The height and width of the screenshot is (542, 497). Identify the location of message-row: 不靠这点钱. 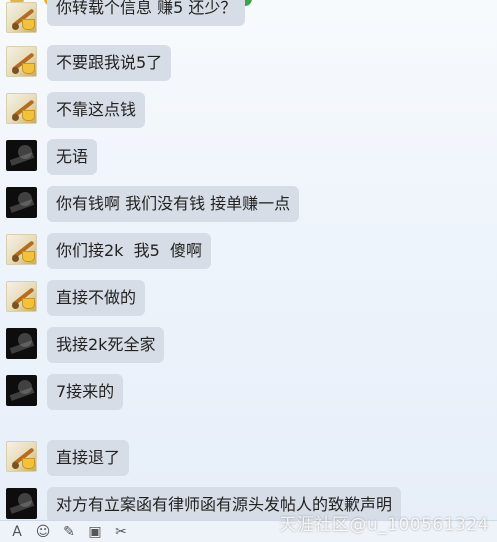
(76, 110).